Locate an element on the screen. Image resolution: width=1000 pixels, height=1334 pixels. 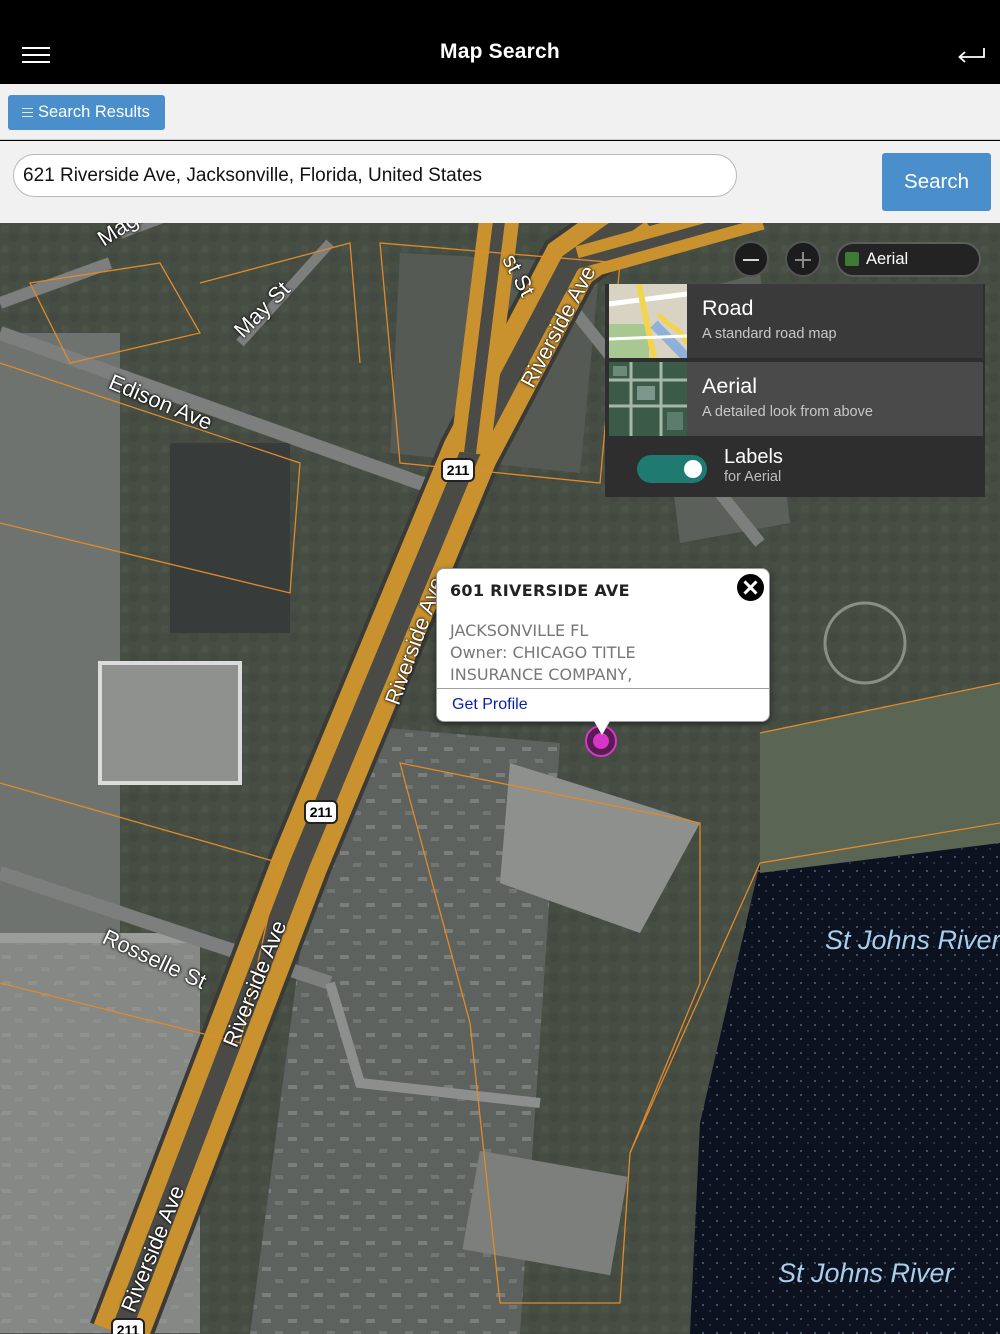
aerial-option-description: A detailed look from above is located at coordinates (787, 412).